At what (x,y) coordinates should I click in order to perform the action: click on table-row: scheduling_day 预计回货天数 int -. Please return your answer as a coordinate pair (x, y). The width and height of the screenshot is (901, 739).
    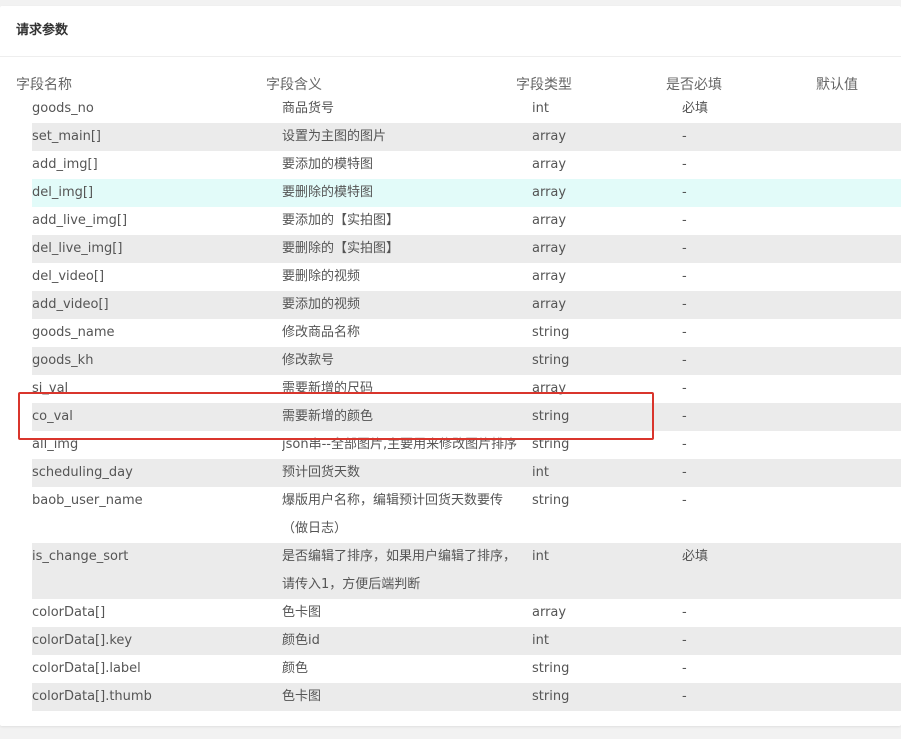
    Looking at the image, I should click on (466, 473).